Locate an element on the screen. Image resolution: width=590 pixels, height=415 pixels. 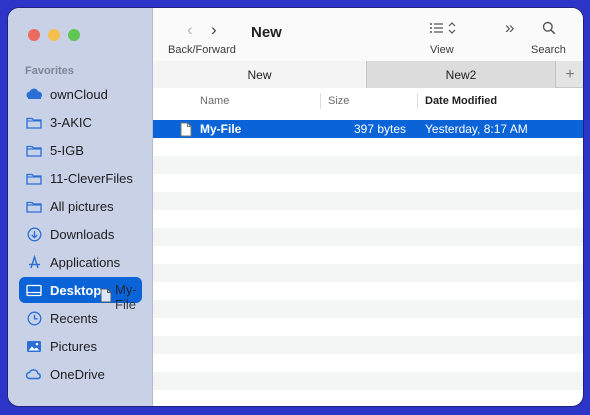
sidebar-item-applications: Applications is located at coordinates (80, 262).